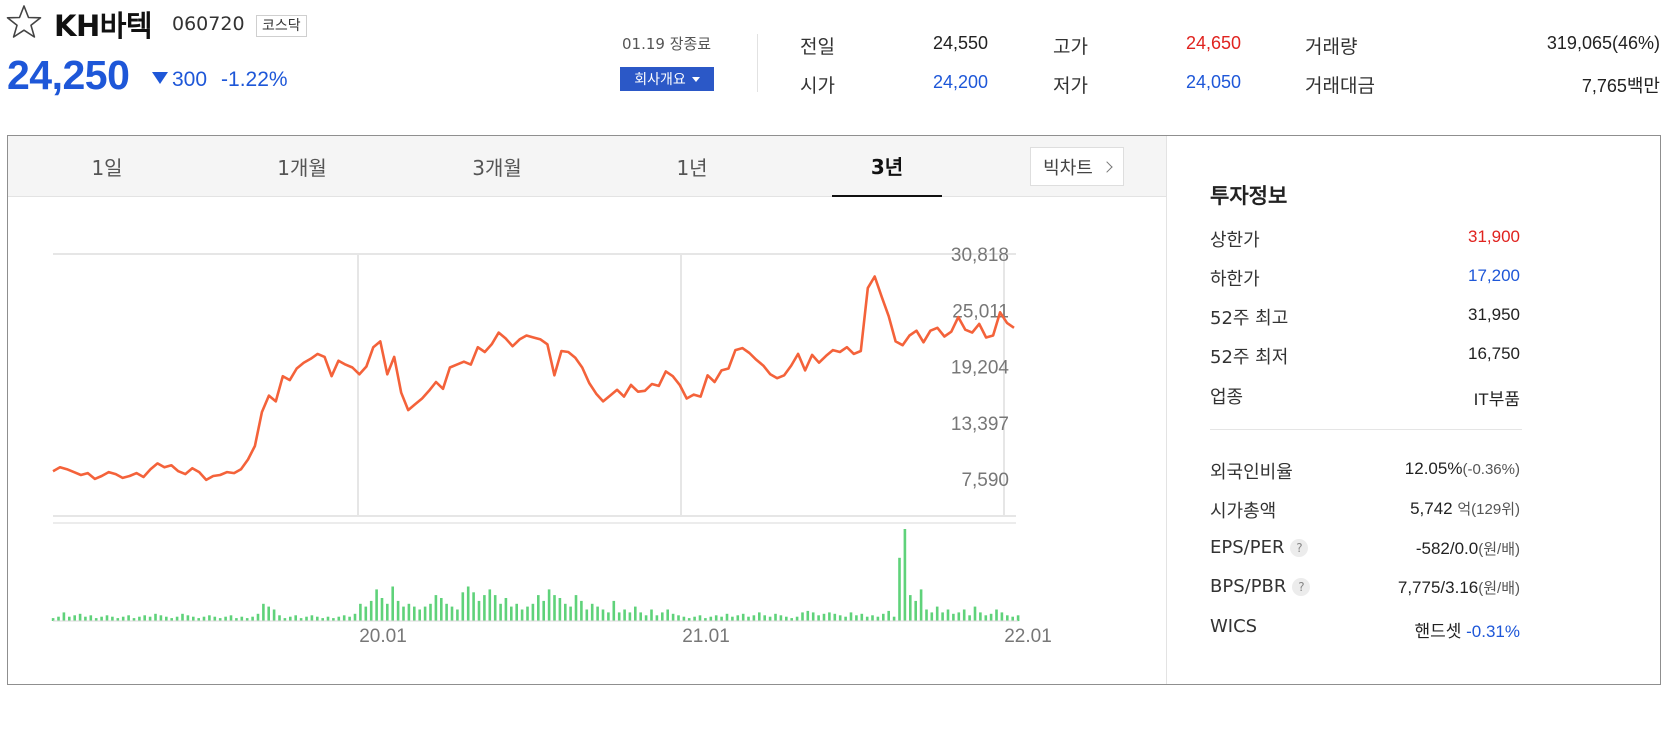  Describe the element at coordinates (24, 22) in the screenshot. I see `star-icon` at that location.